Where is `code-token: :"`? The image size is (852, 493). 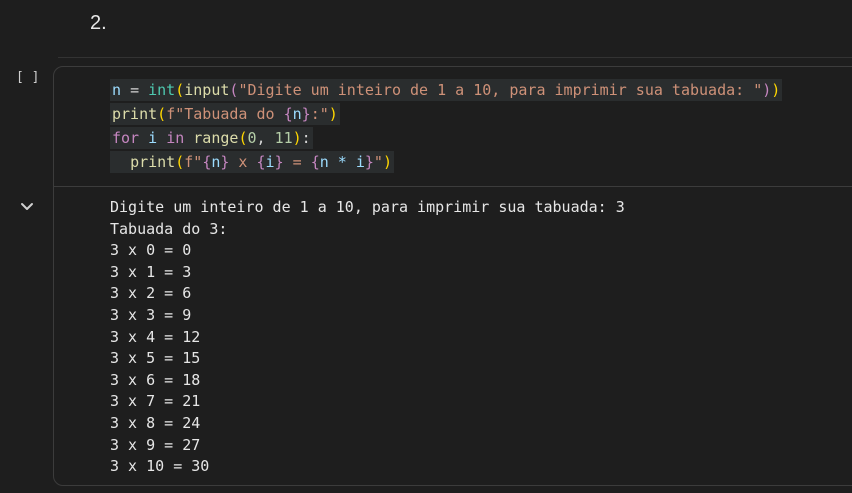
code-token: :" is located at coordinates (319, 114).